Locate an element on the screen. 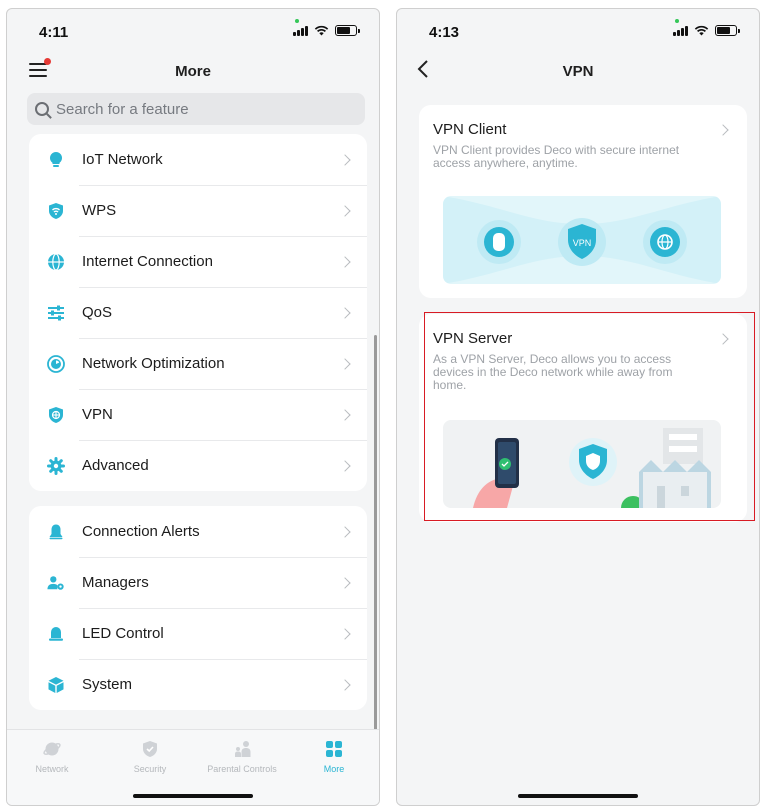 Image resolution: width=762 pixels, height=806 pixels. list-item-label: Connection Alerts is located at coordinates (141, 531).